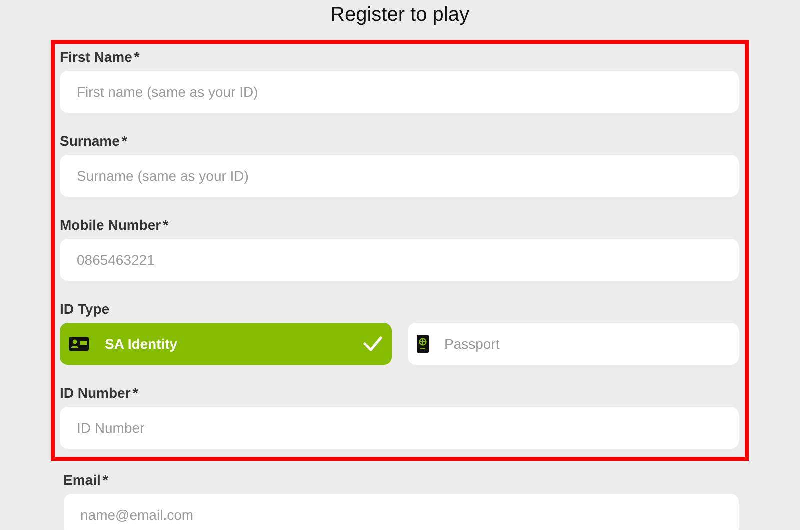 Image resolution: width=800 pixels, height=530 pixels. Describe the element at coordinates (573, 344) in the screenshot. I see `id-type-option: Passport` at that location.